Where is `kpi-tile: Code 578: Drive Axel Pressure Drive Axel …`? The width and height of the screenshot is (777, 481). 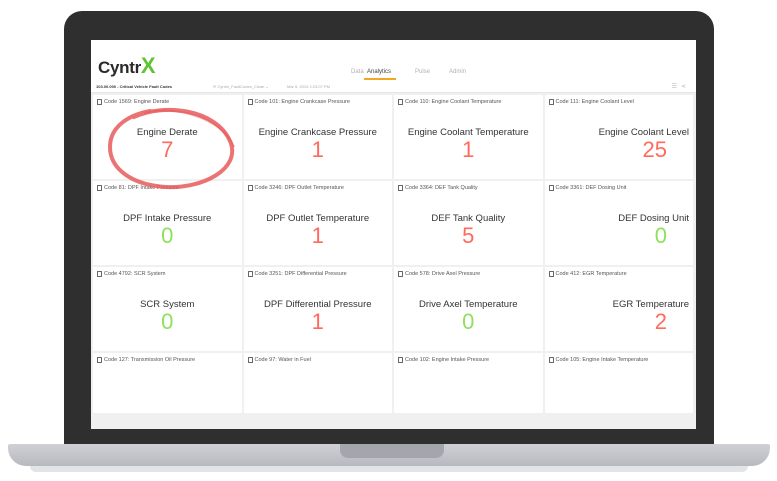
kpi-tile: Code 578: Drive Axel Pressure Drive Axel … is located at coordinates (468, 309).